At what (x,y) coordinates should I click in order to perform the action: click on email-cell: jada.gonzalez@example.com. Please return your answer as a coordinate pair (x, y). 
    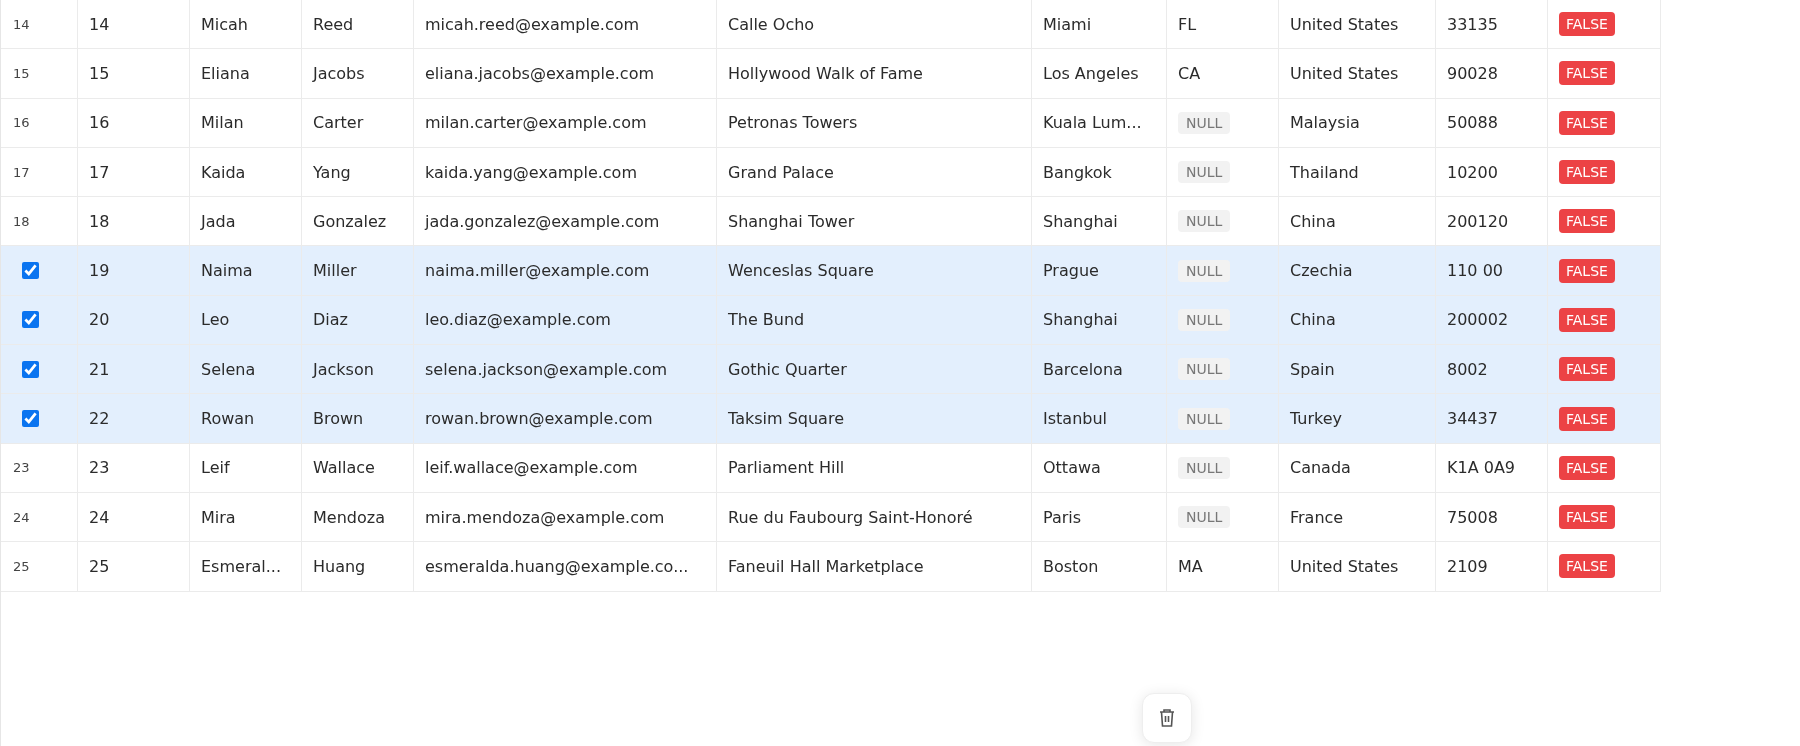
    Looking at the image, I should click on (542, 221).